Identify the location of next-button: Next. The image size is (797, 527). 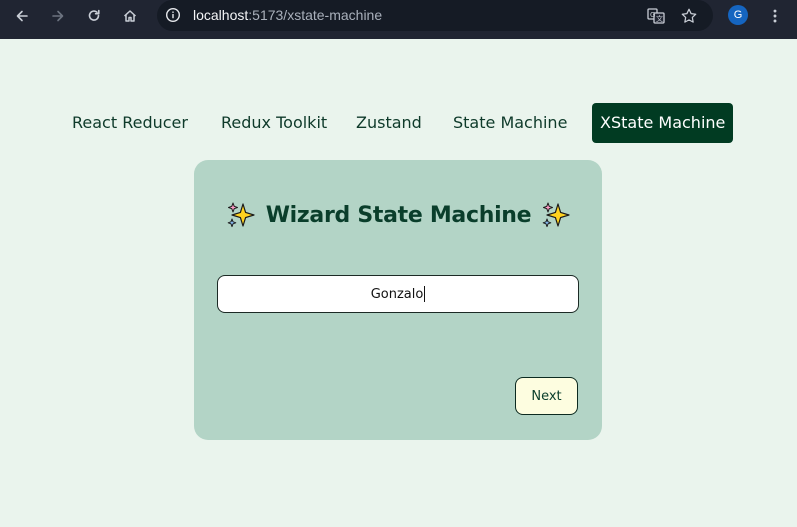
(546, 396).